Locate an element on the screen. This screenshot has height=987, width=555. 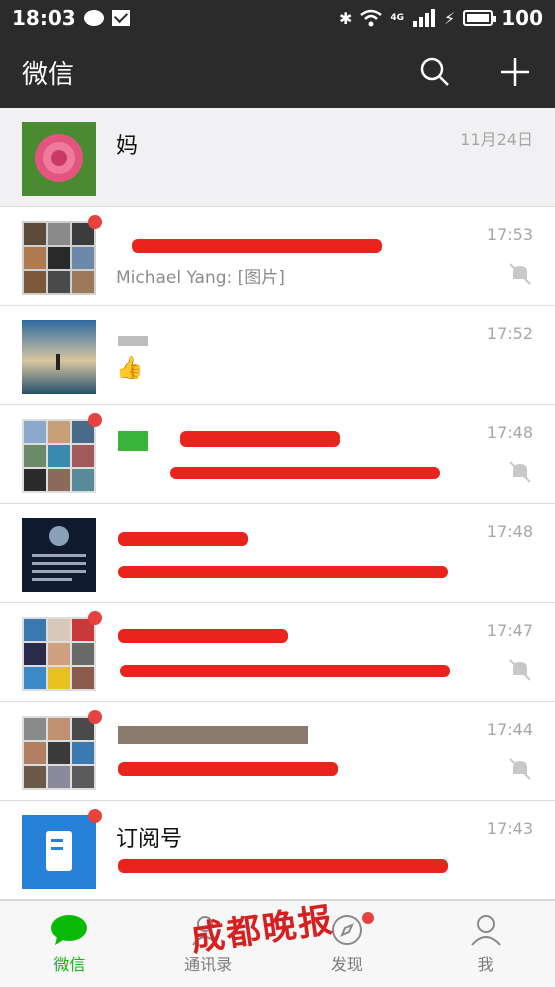
chat-row-group: 17:48 is located at coordinates (277, 454).